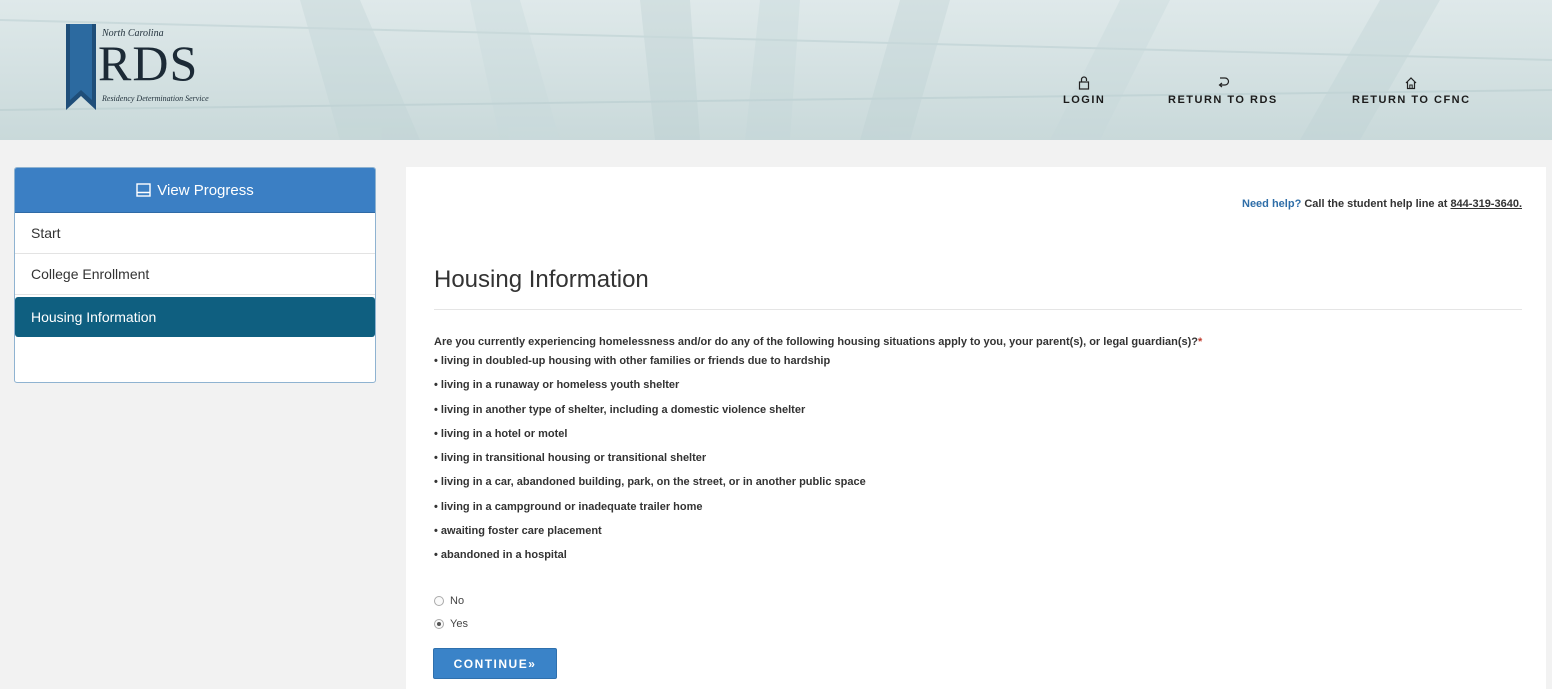 The image size is (1552, 689). Describe the element at coordinates (195, 233) in the screenshot. I see `sidebar-item-start: Start` at that location.